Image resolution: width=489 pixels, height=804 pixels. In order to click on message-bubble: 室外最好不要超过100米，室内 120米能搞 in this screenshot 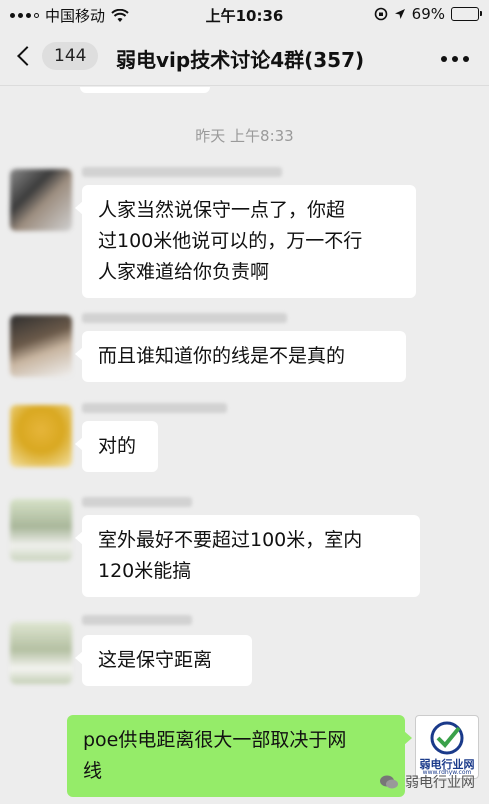, I will do `click(247, 556)`.